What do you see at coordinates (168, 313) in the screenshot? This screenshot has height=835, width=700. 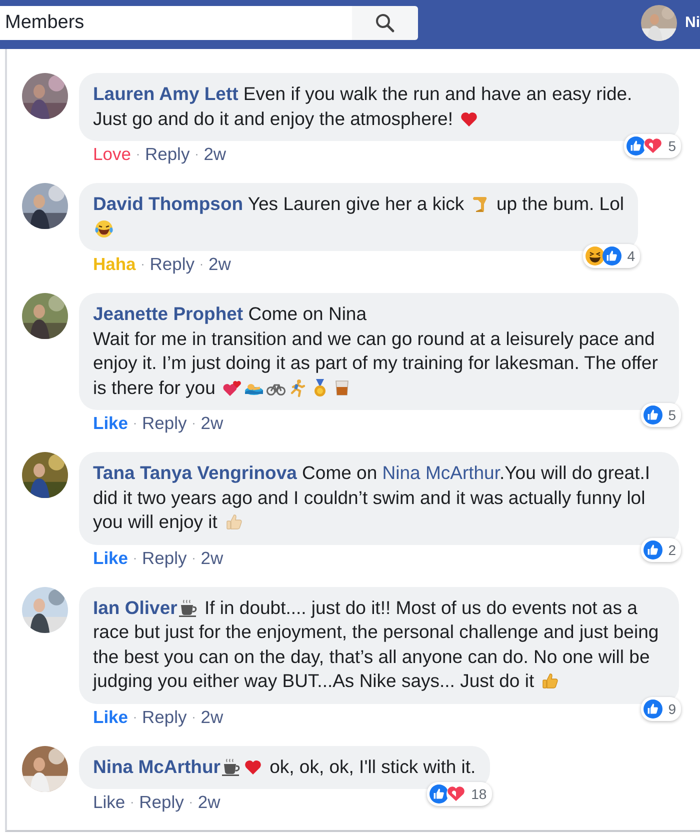 I see `author-link: Jeanette Prophet` at bounding box center [168, 313].